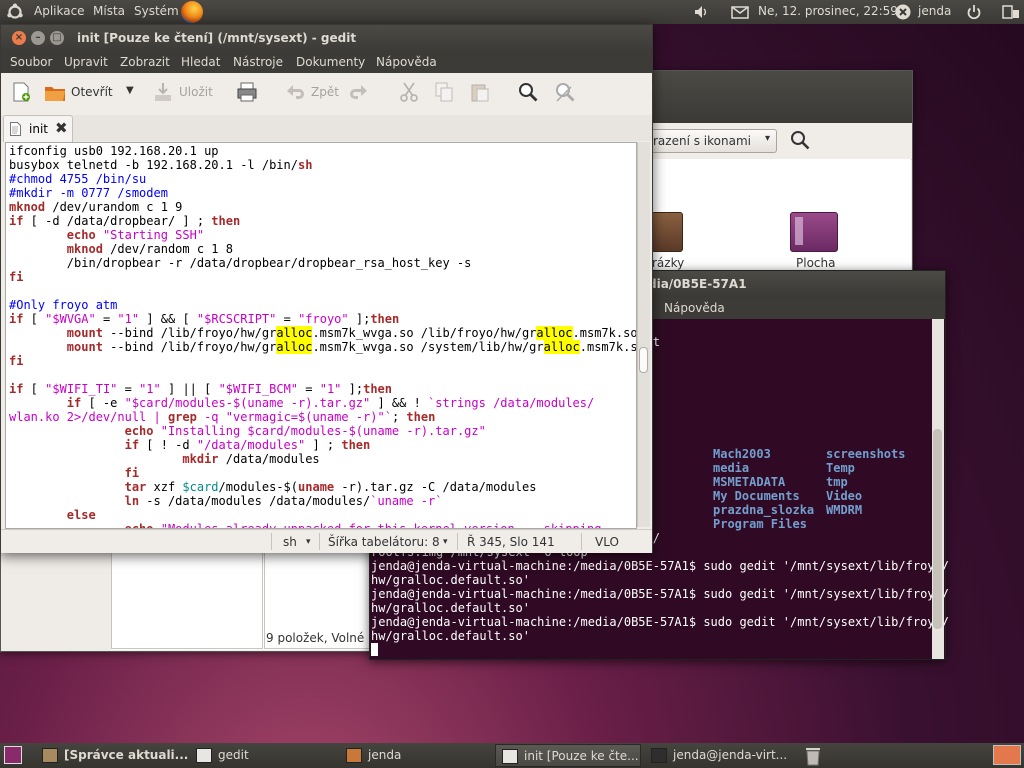  I want to click on code-token: "Starting SSH", so click(153, 235).